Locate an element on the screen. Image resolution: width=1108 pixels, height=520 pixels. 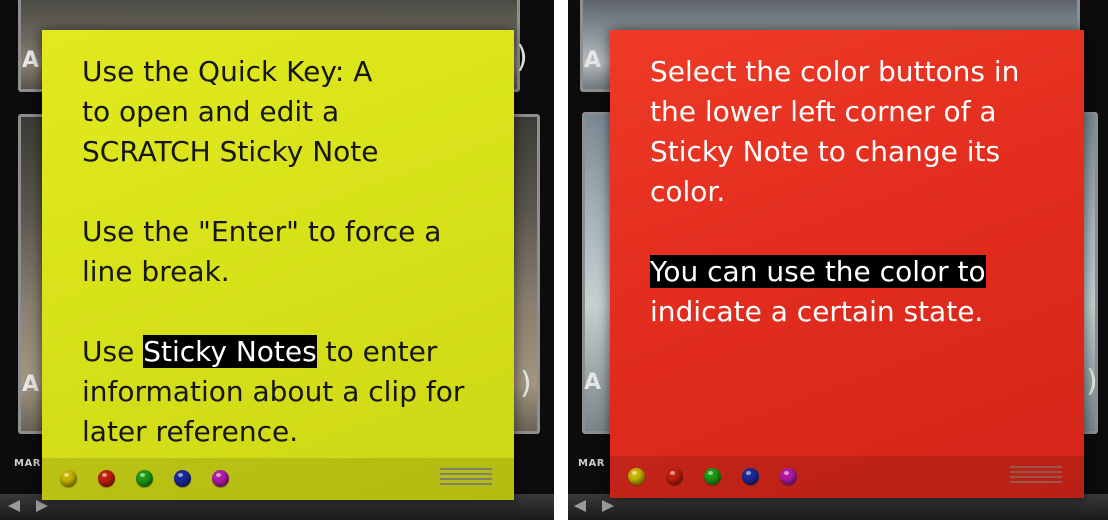
note-line: Use the "Enter" to force a is located at coordinates (262, 231).